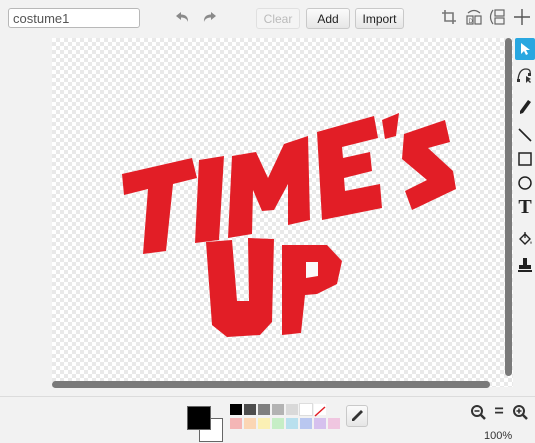 The height and width of the screenshot is (443, 535). What do you see at coordinates (478, 412) in the screenshot?
I see `zoom-out-icon` at bounding box center [478, 412].